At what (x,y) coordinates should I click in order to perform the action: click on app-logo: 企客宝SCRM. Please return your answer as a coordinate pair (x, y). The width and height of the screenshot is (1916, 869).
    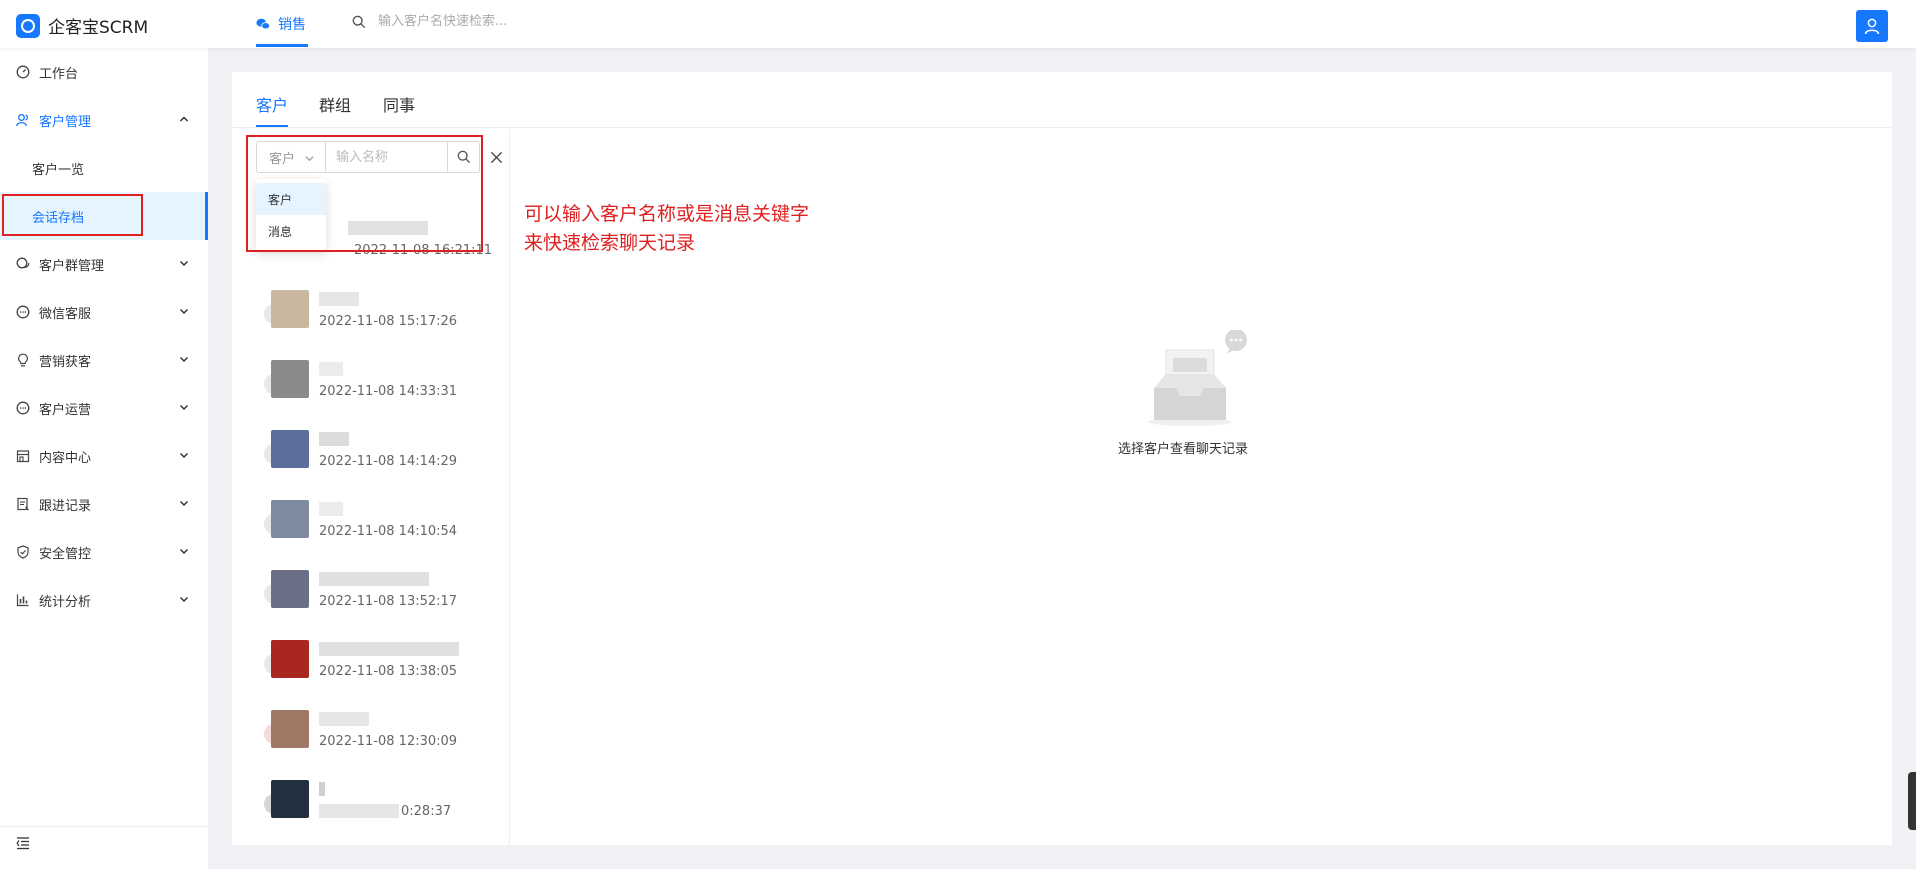
    Looking at the image, I should click on (82, 25).